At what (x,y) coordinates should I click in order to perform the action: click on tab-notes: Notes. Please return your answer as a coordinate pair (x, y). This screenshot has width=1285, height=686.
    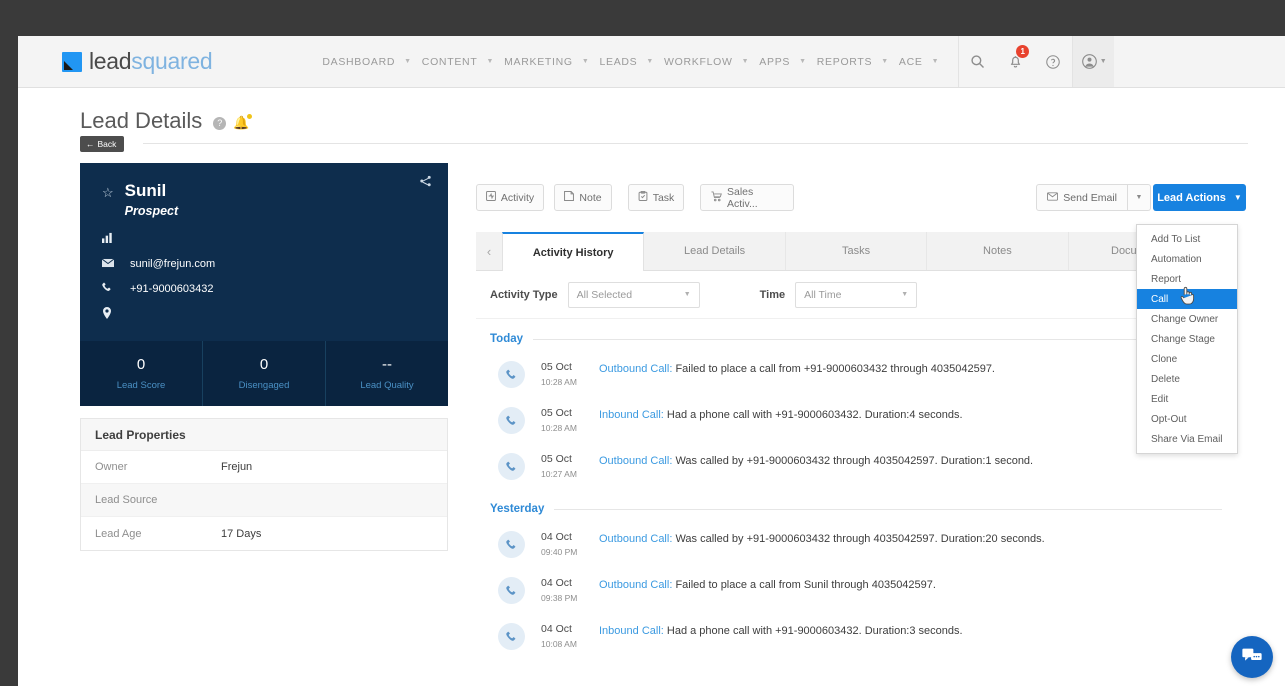
    Looking at the image, I should click on (998, 251).